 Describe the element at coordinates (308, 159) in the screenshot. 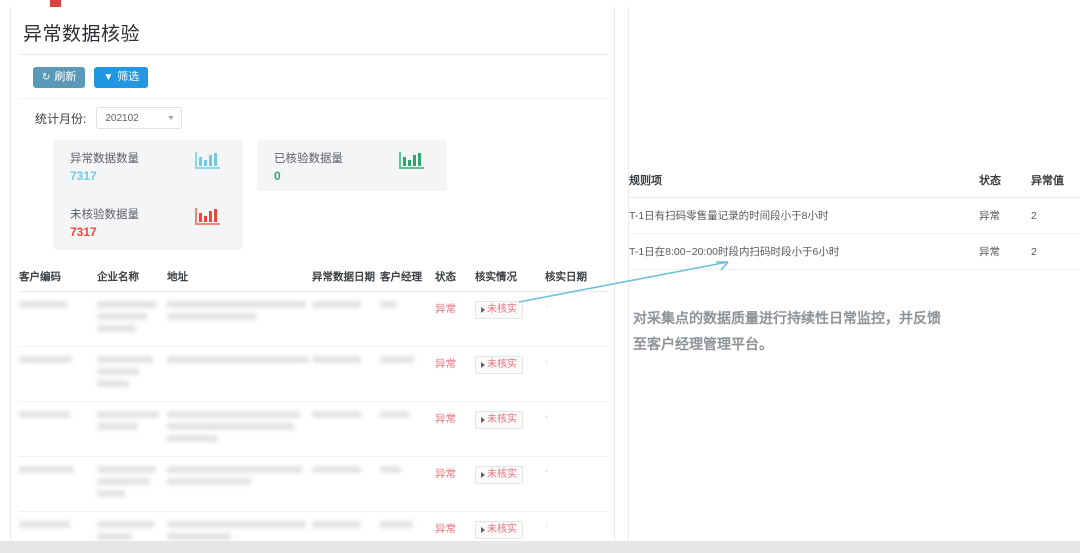

I see `stat-label: 已核验数据量` at that location.